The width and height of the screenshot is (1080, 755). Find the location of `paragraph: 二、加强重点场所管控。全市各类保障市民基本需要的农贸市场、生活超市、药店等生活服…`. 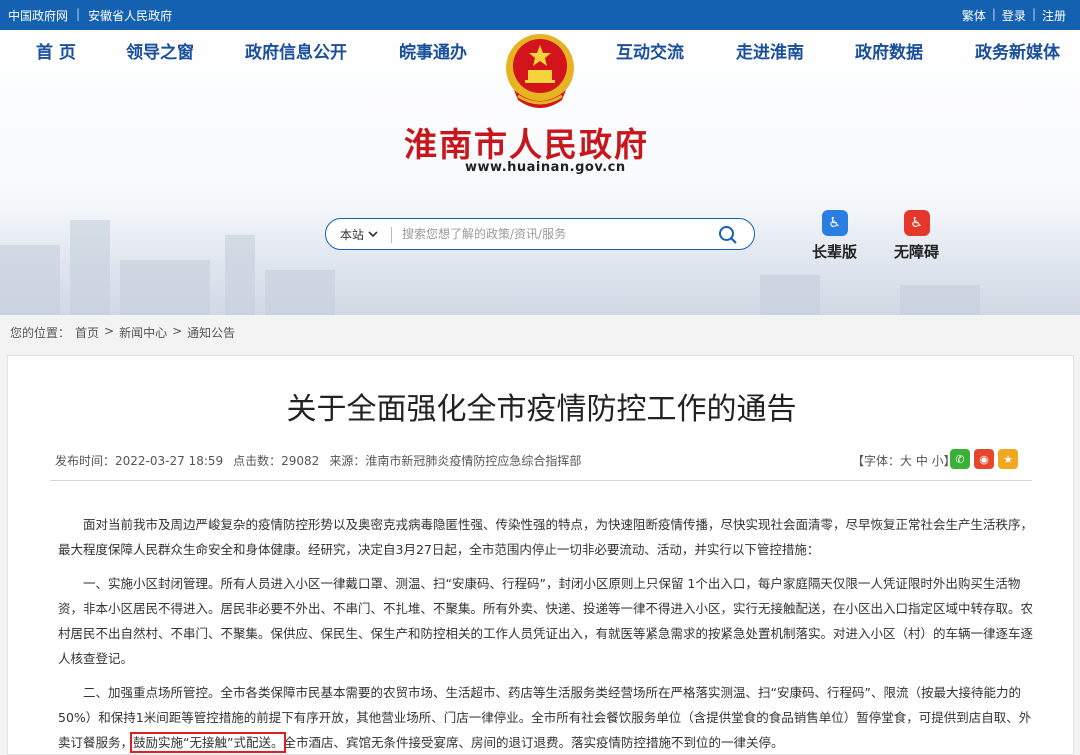

paragraph: 二、加强重点场所管控。全市各类保障市民基本需要的农贸市场、生活超市、药店等生活服… is located at coordinates (545, 717).